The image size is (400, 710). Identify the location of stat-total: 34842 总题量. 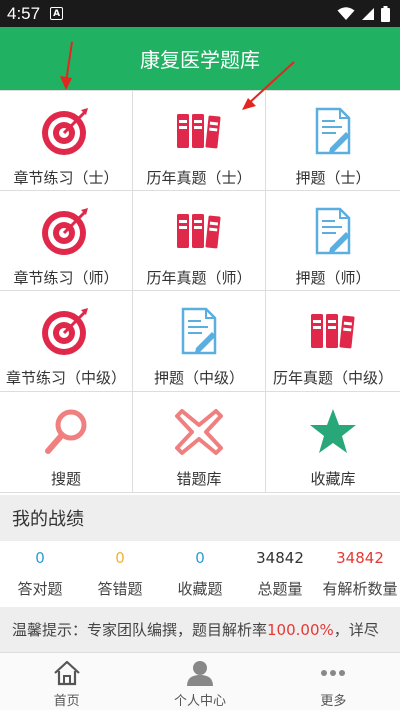
(280, 573).